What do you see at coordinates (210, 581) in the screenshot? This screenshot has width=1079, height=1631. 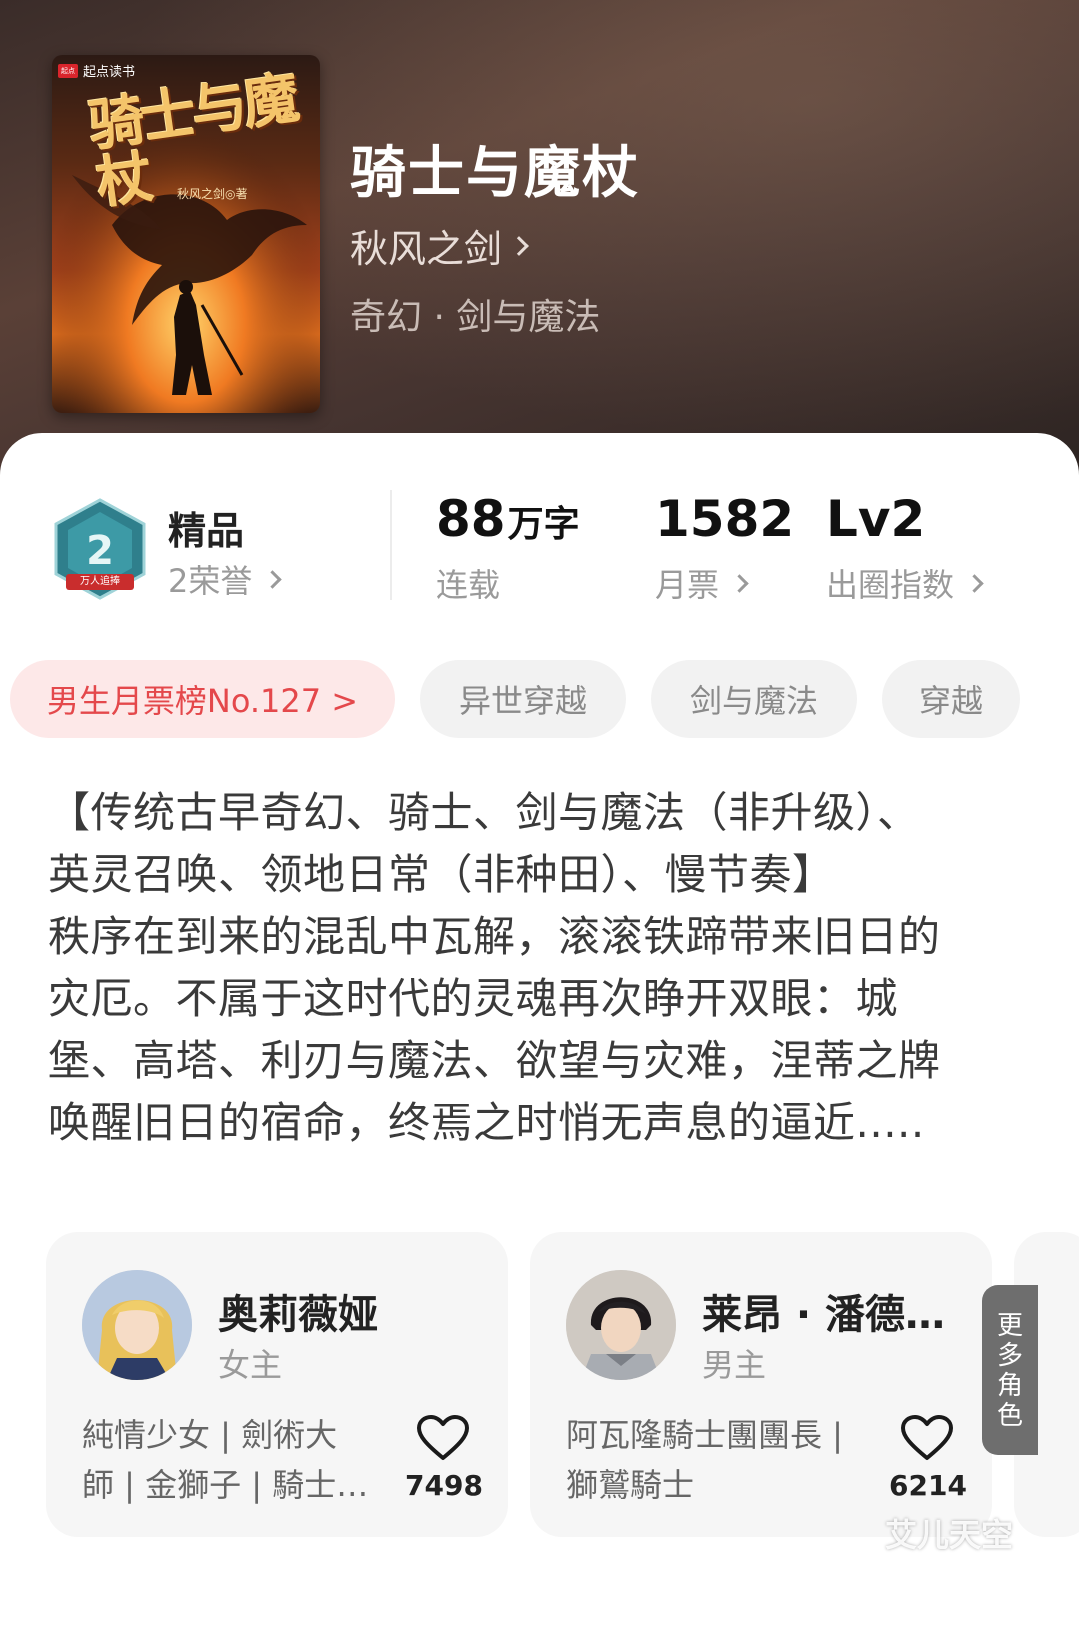 I see `honor-label: 2荣誉` at bounding box center [210, 581].